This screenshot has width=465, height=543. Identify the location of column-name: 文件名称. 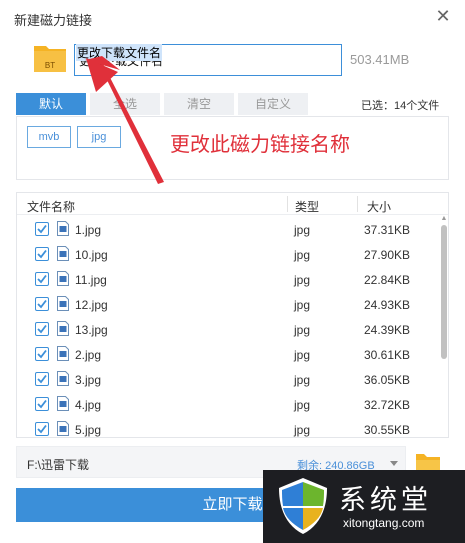
(51, 206).